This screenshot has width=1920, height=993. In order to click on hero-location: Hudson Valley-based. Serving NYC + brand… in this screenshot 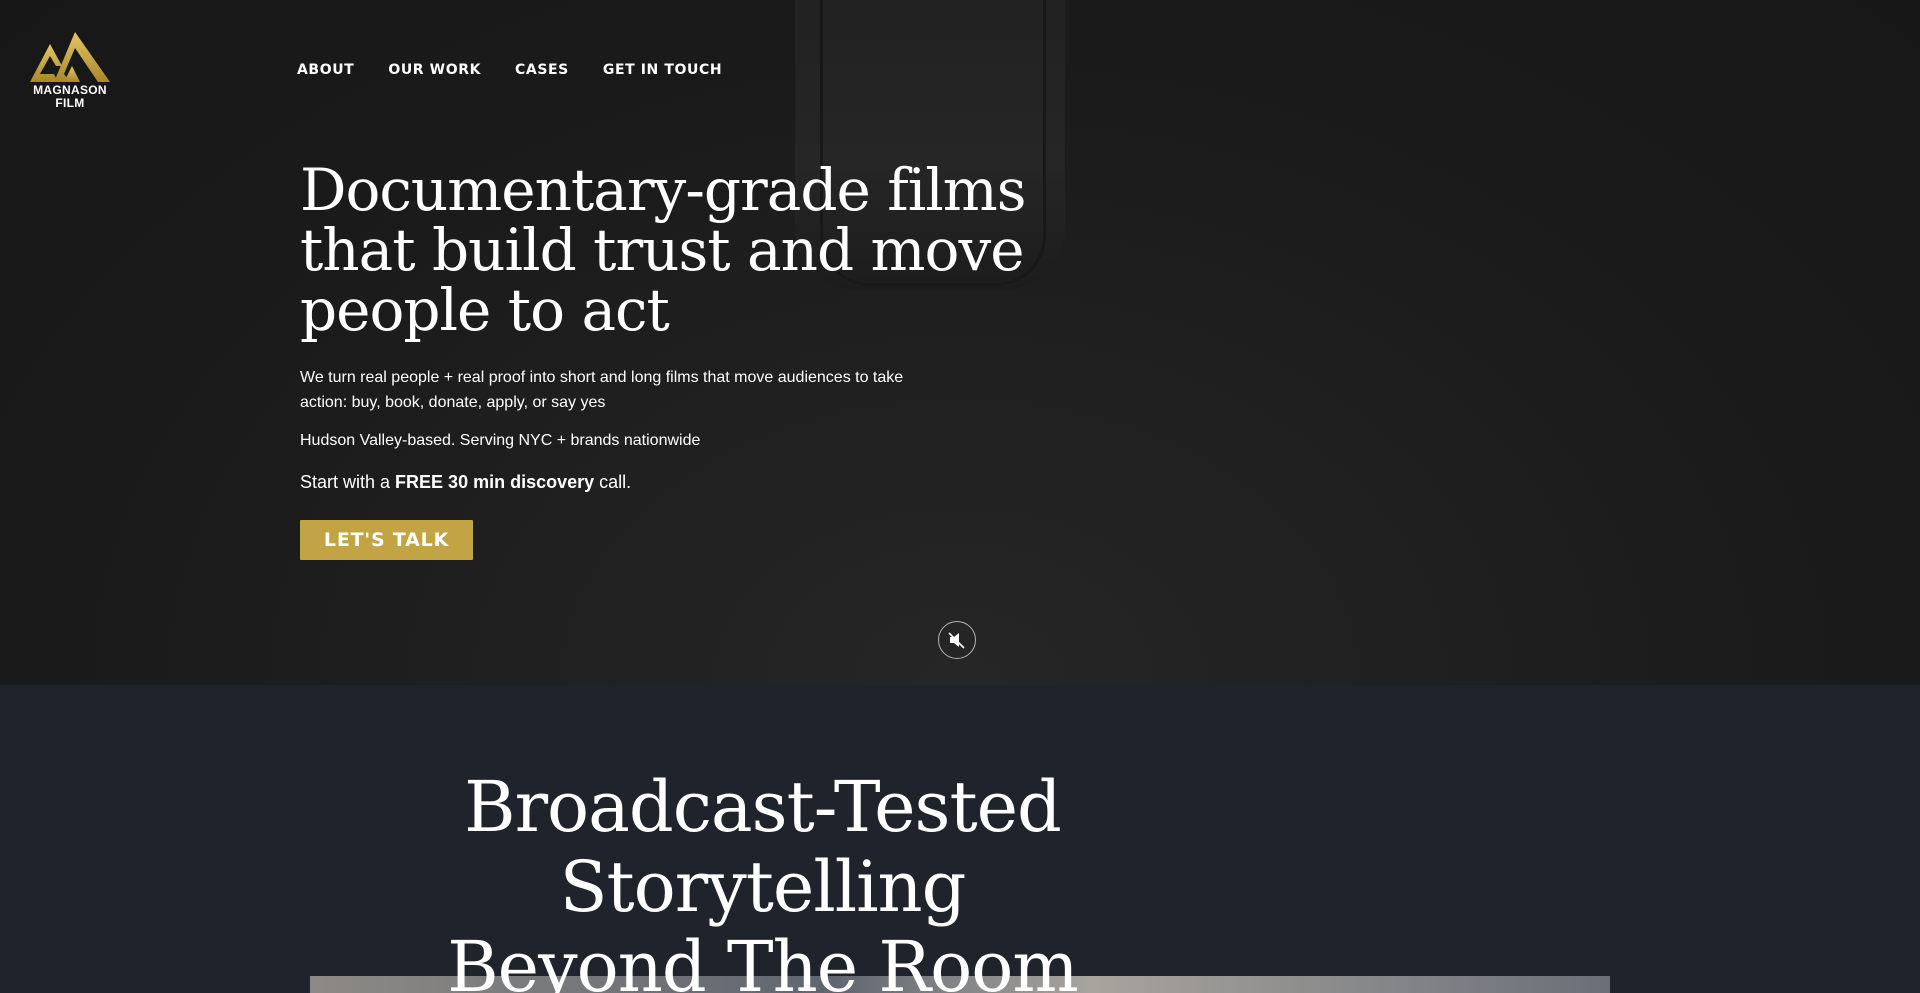, I will do `click(500, 440)`.